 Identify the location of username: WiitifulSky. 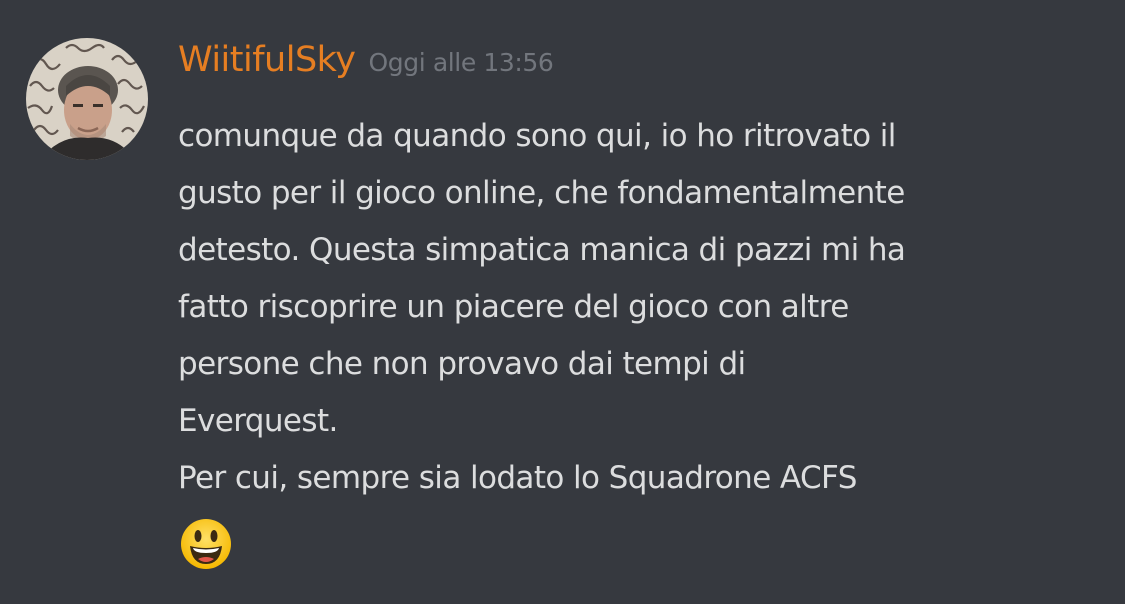
(267, 60).